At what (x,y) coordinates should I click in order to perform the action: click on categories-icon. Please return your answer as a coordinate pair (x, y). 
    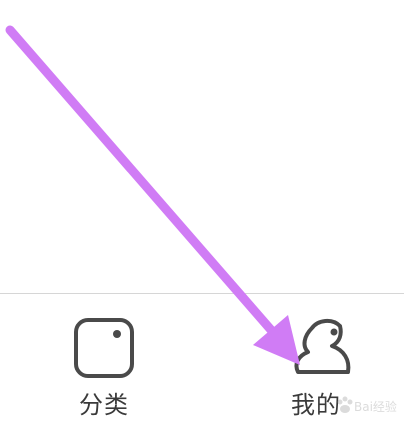
    Looking at the image, I should click on (104, 348).